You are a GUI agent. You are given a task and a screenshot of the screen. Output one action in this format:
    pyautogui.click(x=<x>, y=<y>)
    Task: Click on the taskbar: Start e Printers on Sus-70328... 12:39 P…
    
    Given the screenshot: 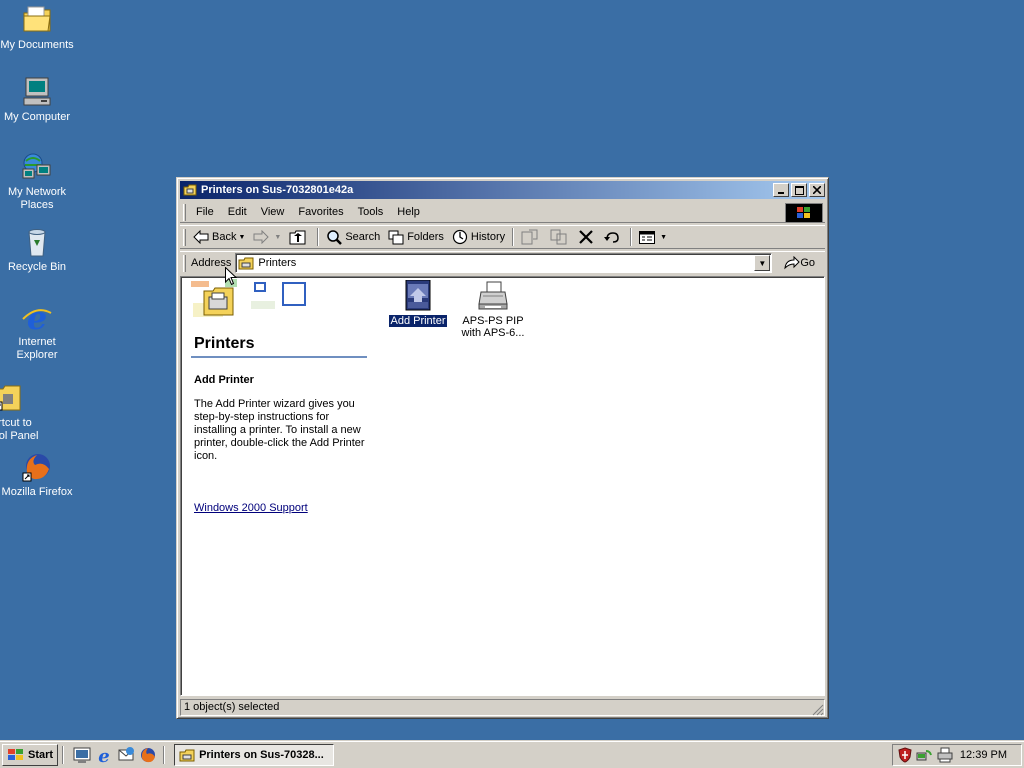 What is the action you would take?
    pyautogui.click(x=512, y=754)
    